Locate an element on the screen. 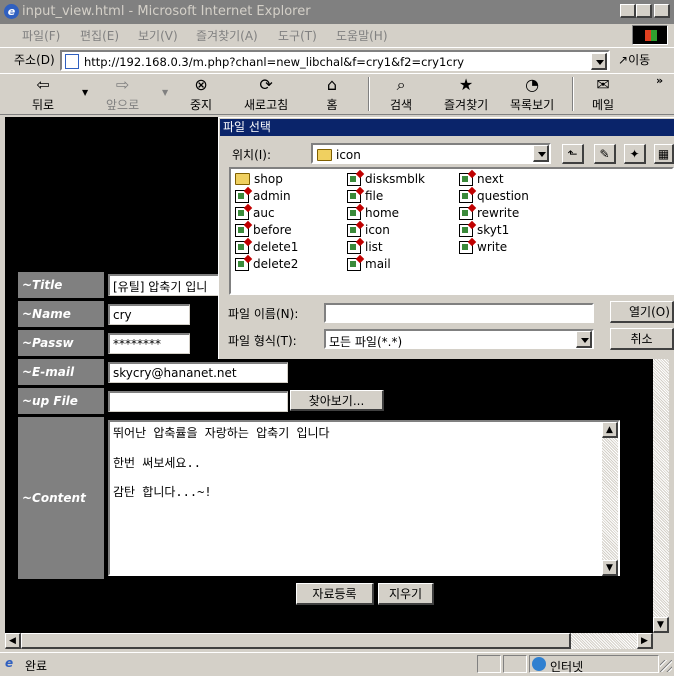 The height and width of the screenshot is (676, 674). password-input: ******** is located at coordinates (149, 343).